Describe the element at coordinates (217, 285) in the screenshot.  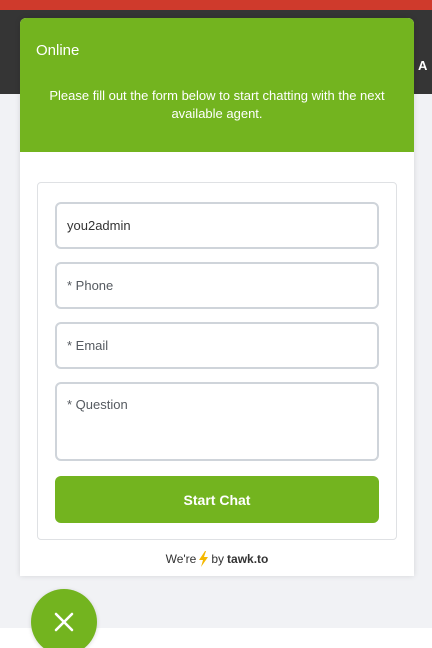
I see `phone-field: * Phone` at that location.